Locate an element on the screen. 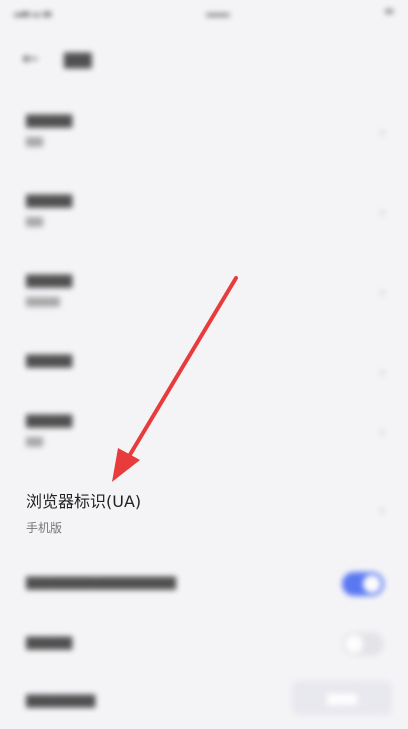 The image size is (408, 729). baidu-jingyan-watermark-icon: ▆▆▆ is located at coordinates (342, 698).